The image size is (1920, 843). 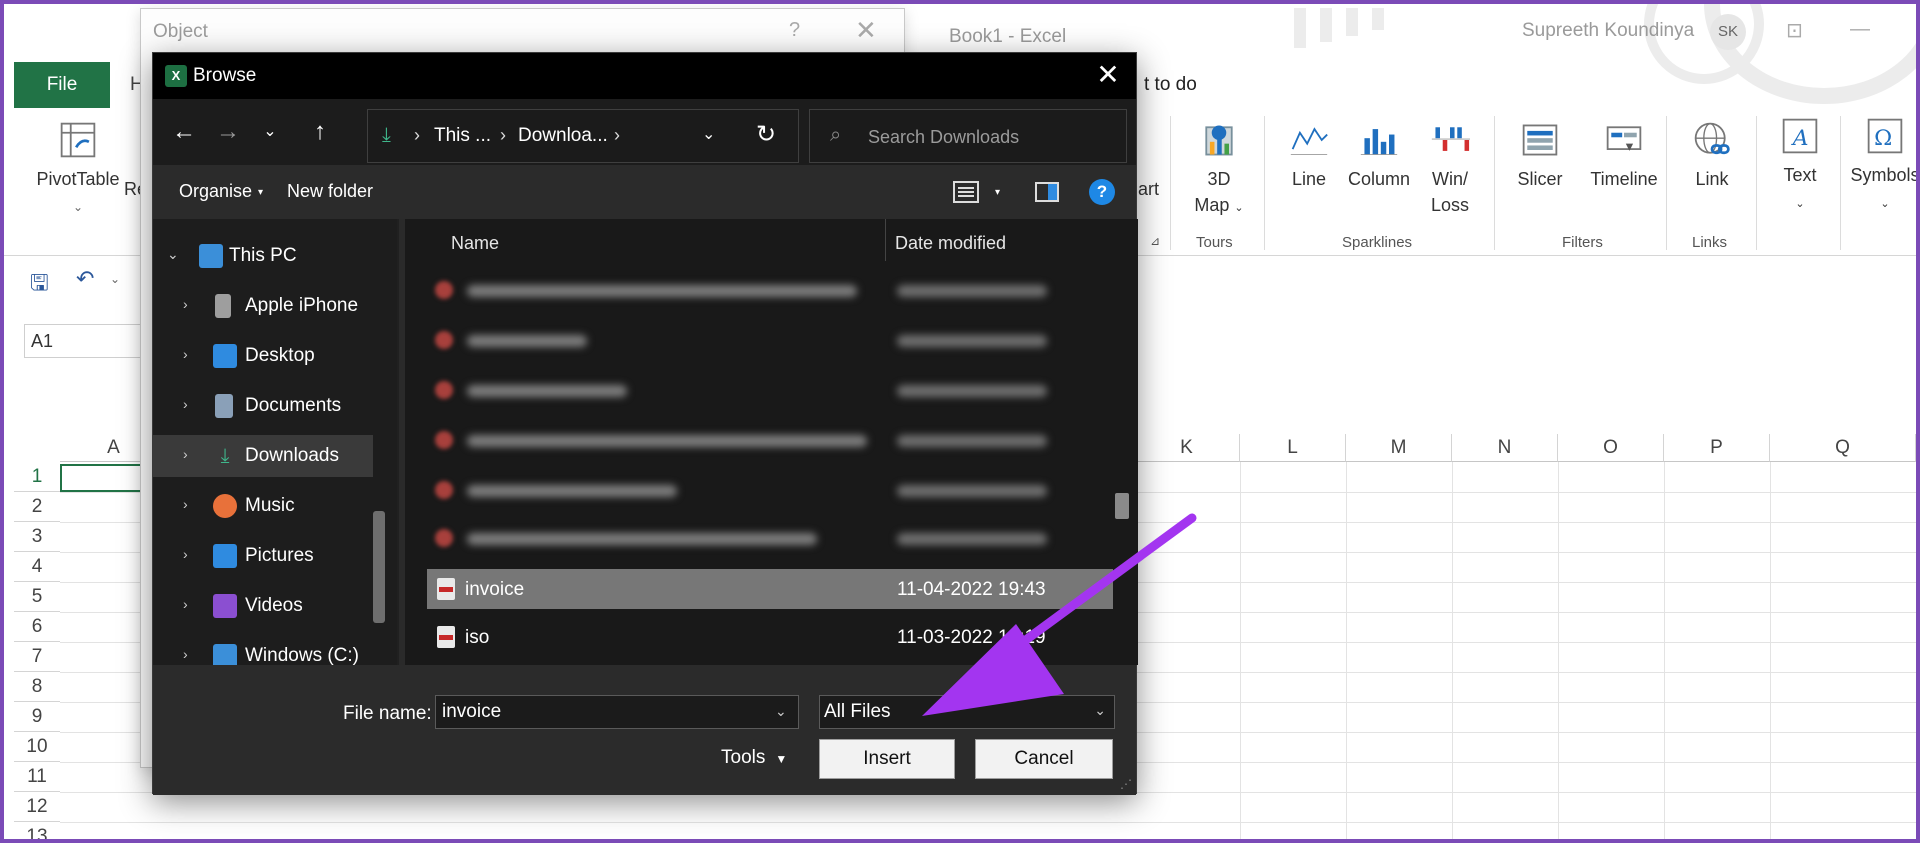 I want to click on close-button: ✕, so click(x=1108, y=75).